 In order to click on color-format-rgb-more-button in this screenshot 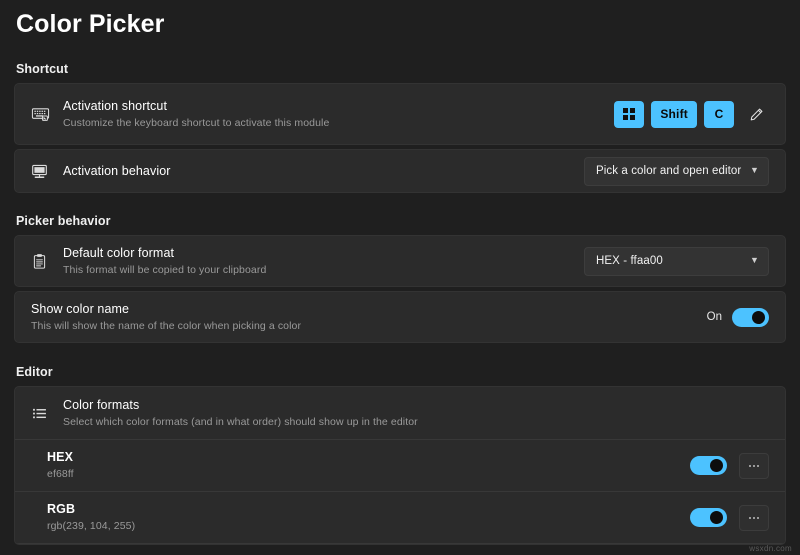, I will do `click(754, 517)`.